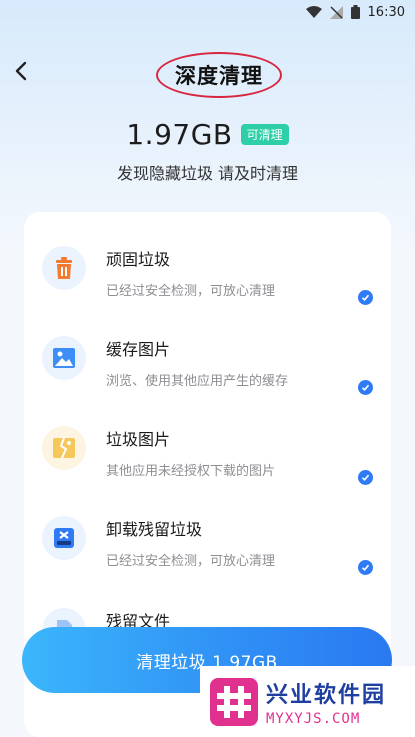  I want to click on summary-subtitle: 发现隐藏垃圾 请及时清理, so click(207, 173).